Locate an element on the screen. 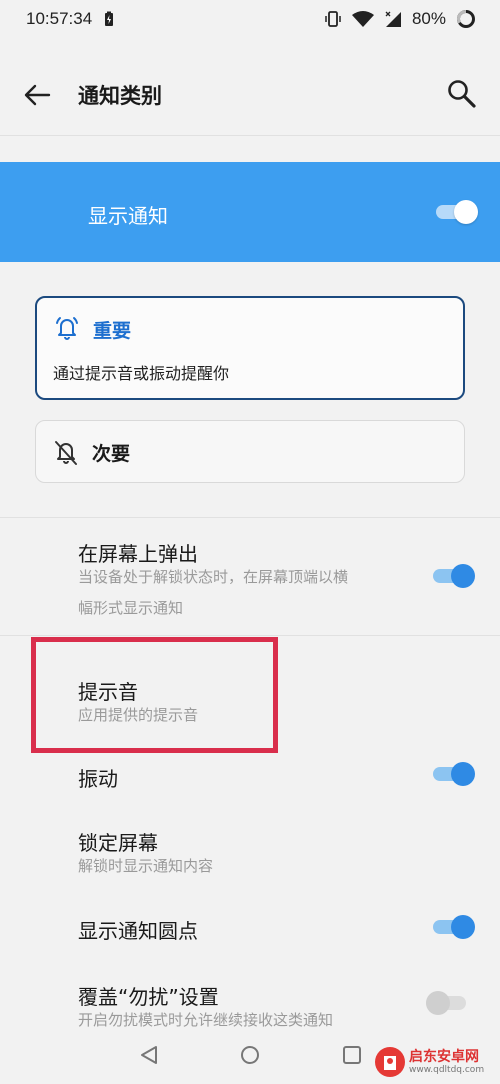 This screenshot has height=1084, width=500. battery-percent: 80% is located at coordinates (428, 18).